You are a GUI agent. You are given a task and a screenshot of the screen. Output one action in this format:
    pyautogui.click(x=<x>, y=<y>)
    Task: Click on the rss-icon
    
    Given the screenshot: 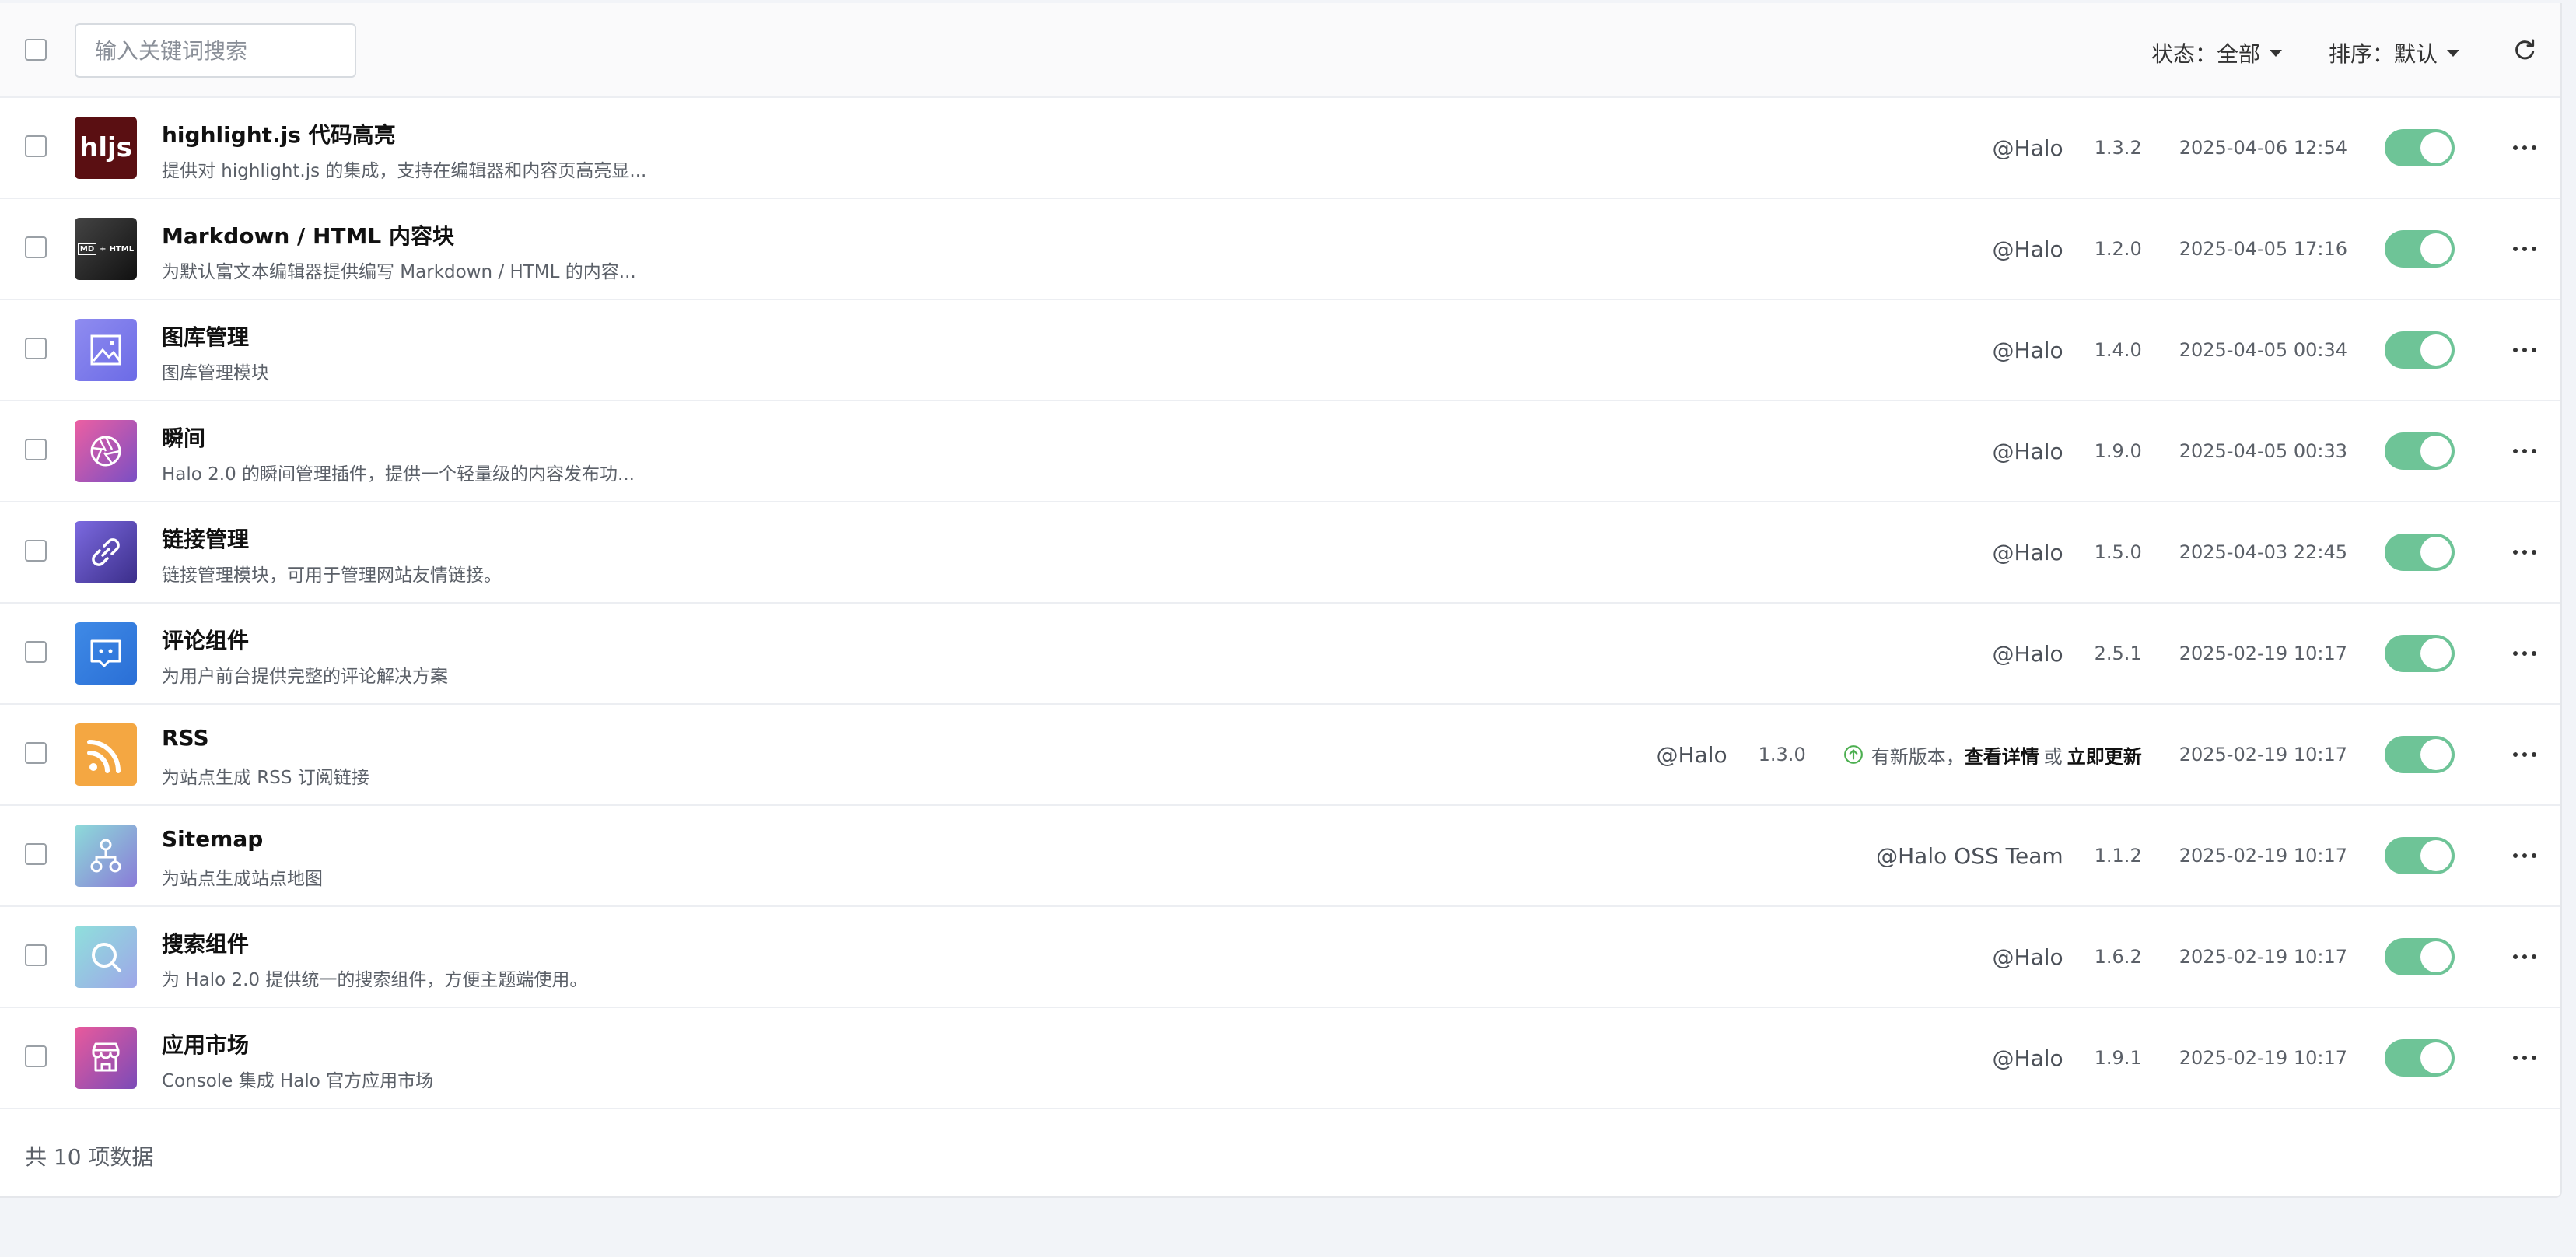 What is the action you would take?
    pyautogui.click(x=106, y=754)
    